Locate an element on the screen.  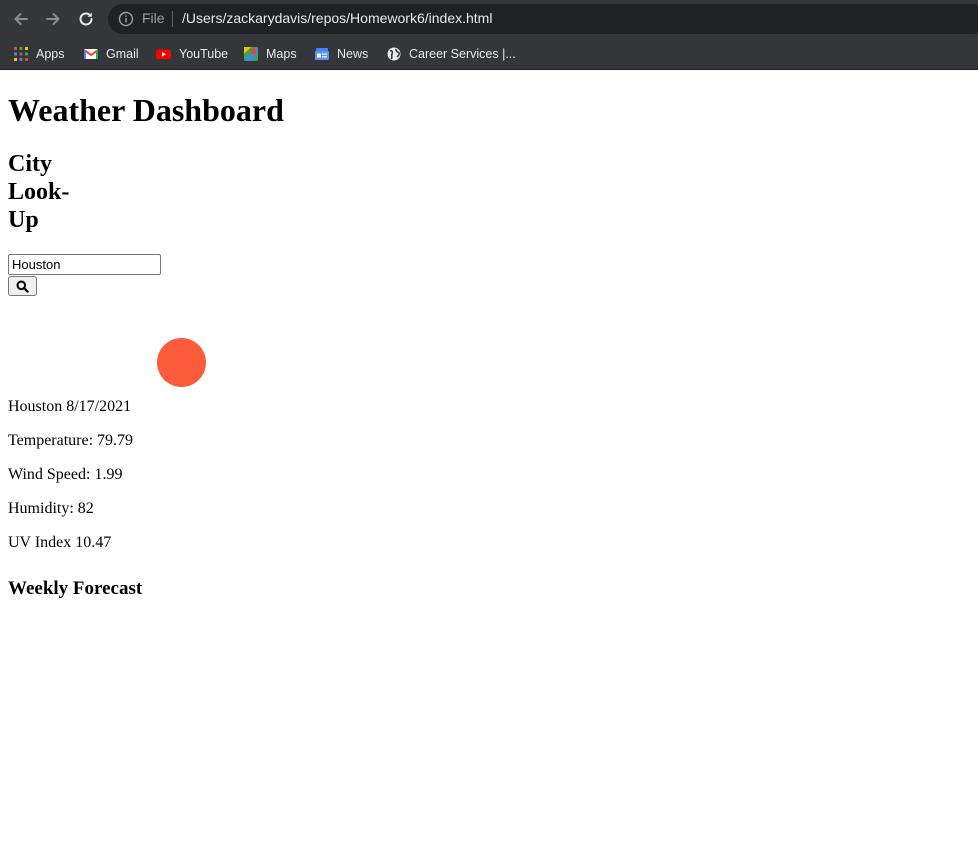
search-icon is located at coordinates (22, 286).